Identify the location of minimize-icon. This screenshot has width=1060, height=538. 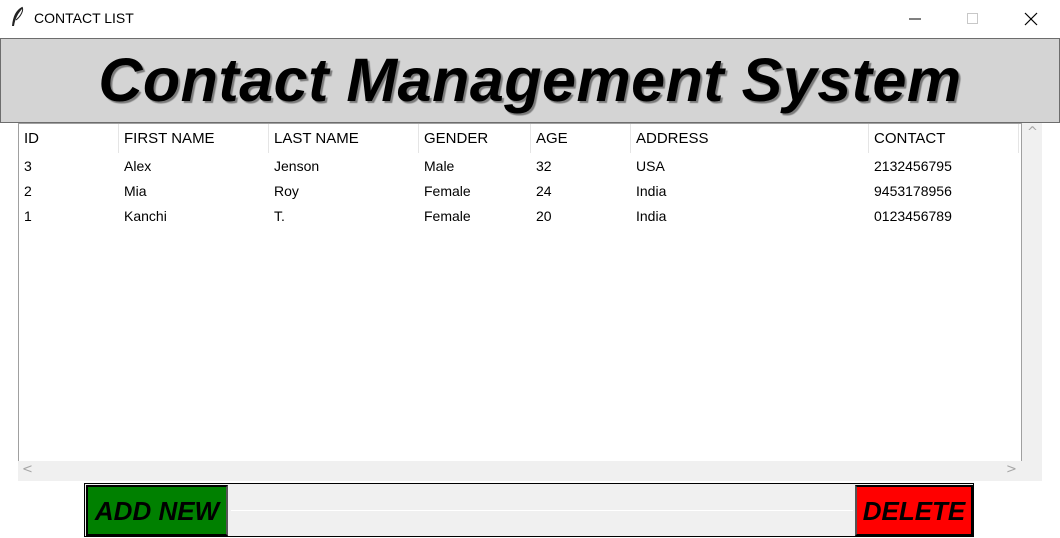
(915, 19).